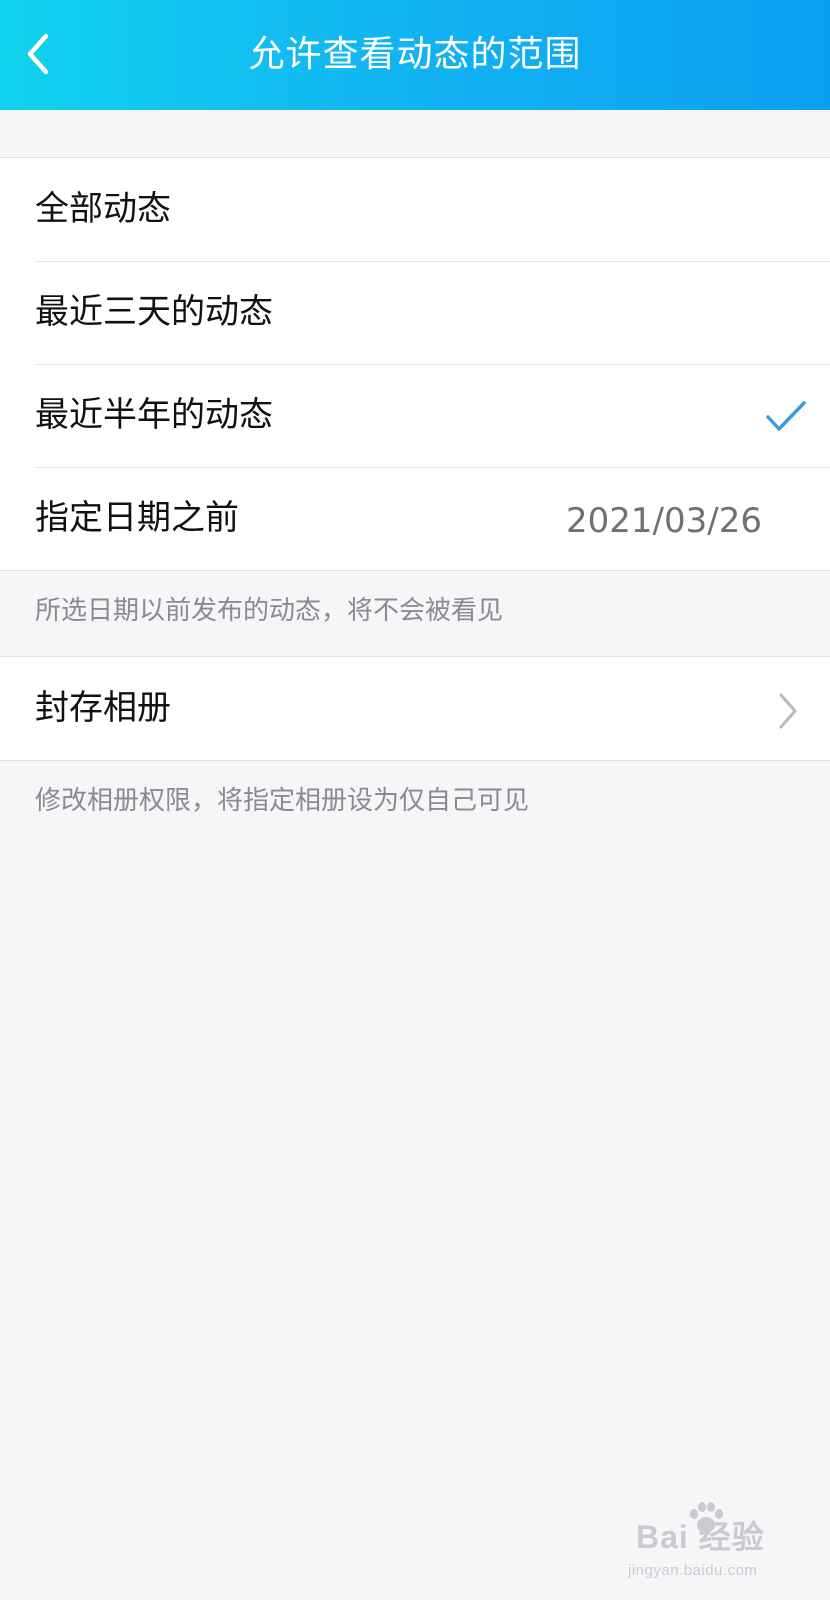 This screenshot has width=830, height=1600. What do you see at coordinates (282, 801) in the screenshot?
I see `album-note: 修改相册权限，将指定相册设为仅自己可见` at bounding box center [282, 801].